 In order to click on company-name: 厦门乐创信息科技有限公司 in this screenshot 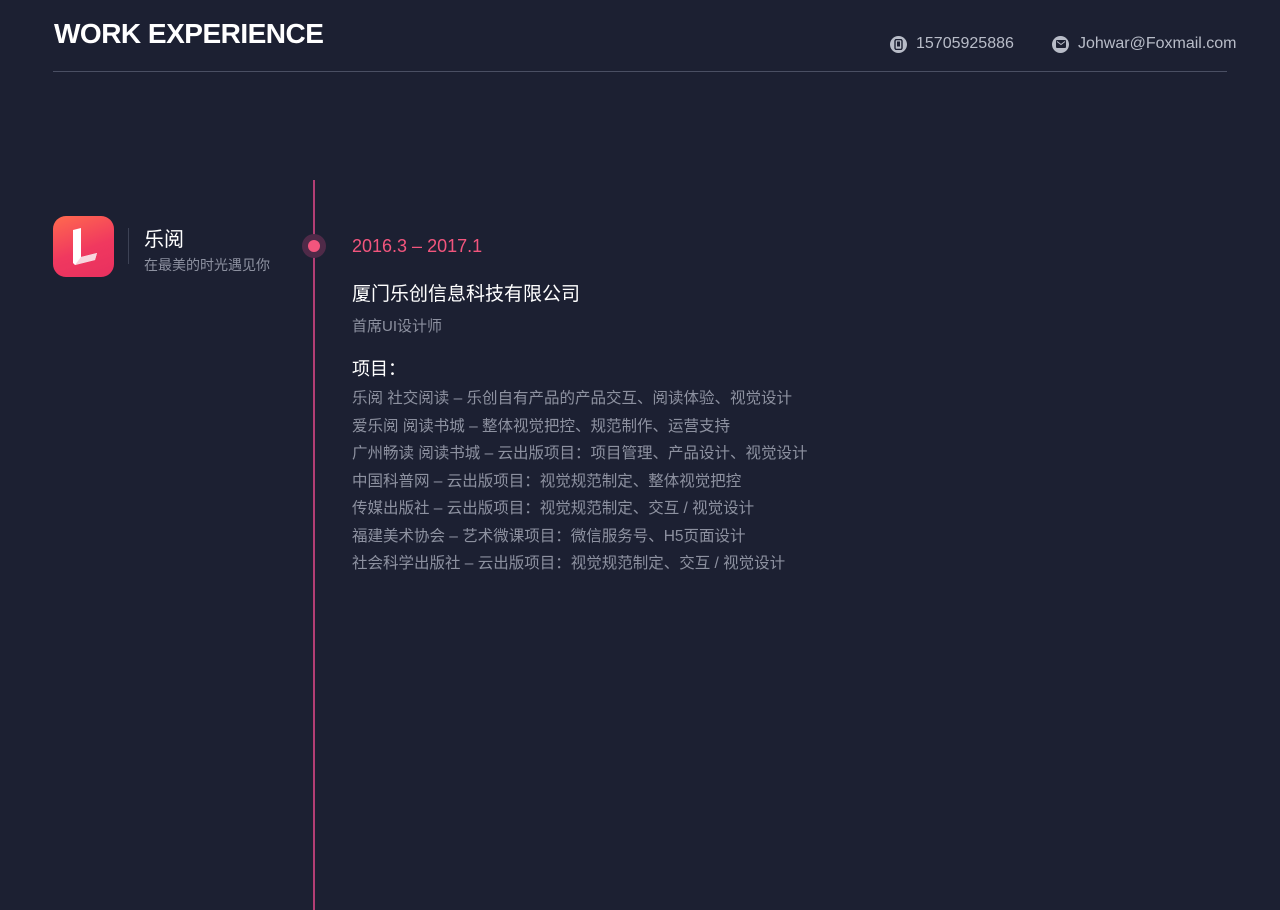, I will do `click(466, 294)`.